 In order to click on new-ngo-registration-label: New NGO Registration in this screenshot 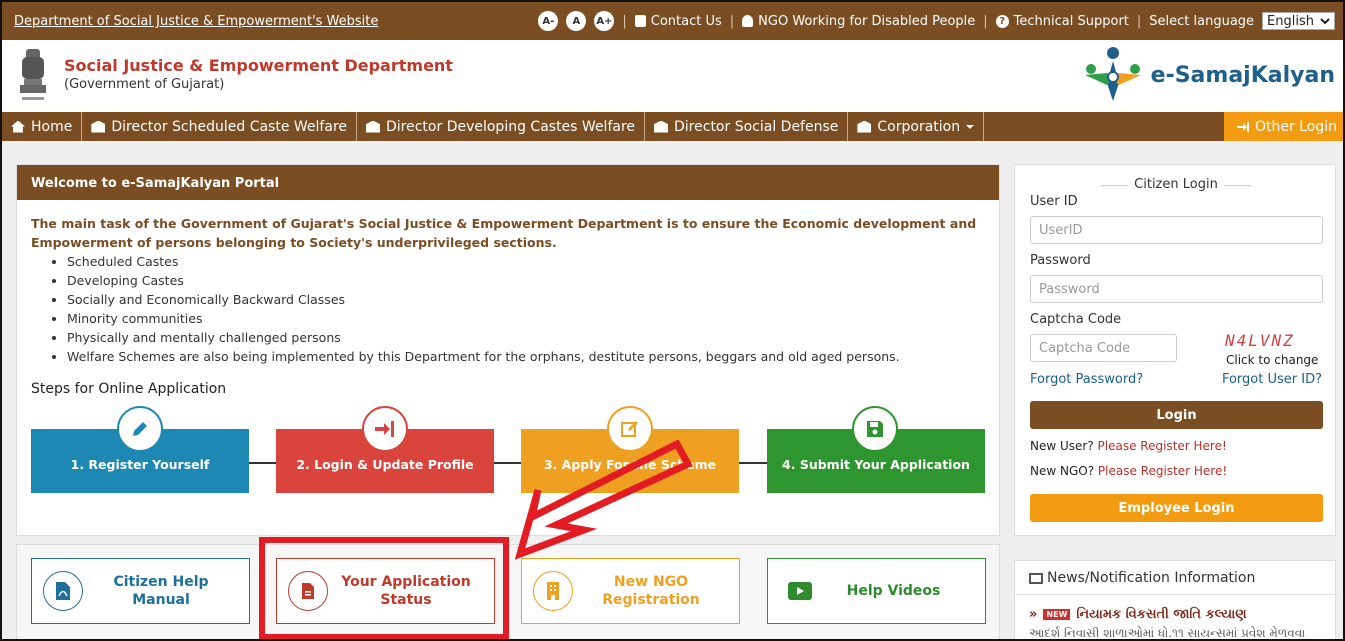, I will do `click(651, 591)`.